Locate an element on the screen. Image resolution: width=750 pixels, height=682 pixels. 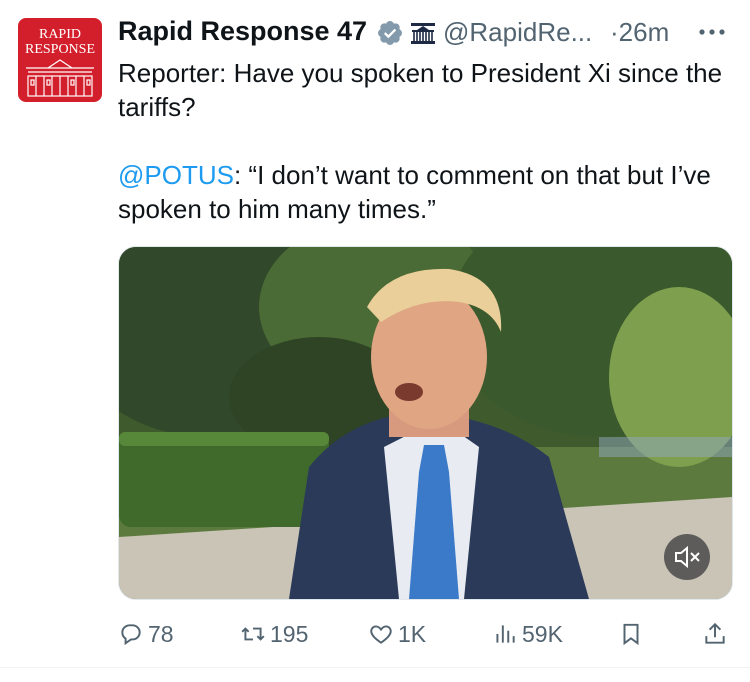
bookmark-button is located at coordinates (631, 634).